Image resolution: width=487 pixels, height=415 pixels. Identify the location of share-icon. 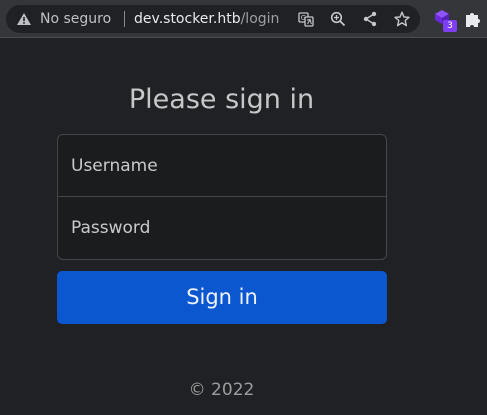
(370, 19).